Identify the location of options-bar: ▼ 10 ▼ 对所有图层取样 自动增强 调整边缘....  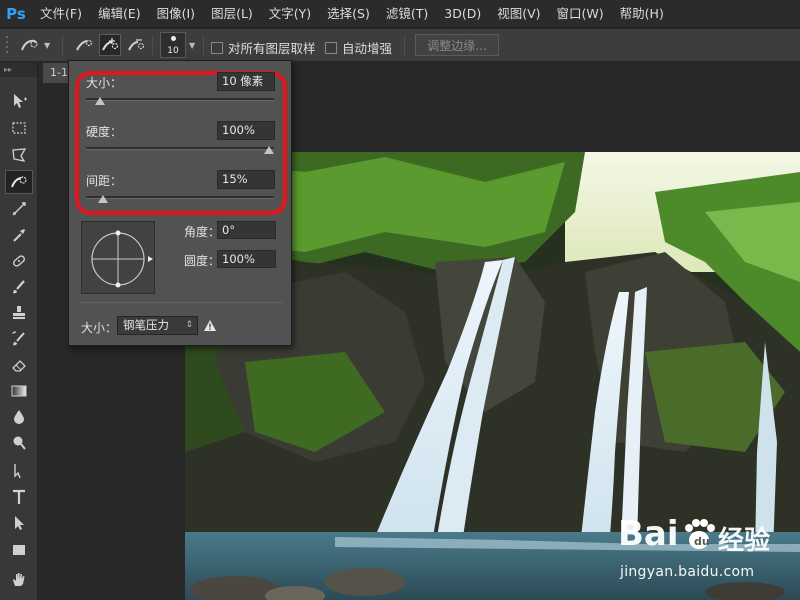
(400, 45).